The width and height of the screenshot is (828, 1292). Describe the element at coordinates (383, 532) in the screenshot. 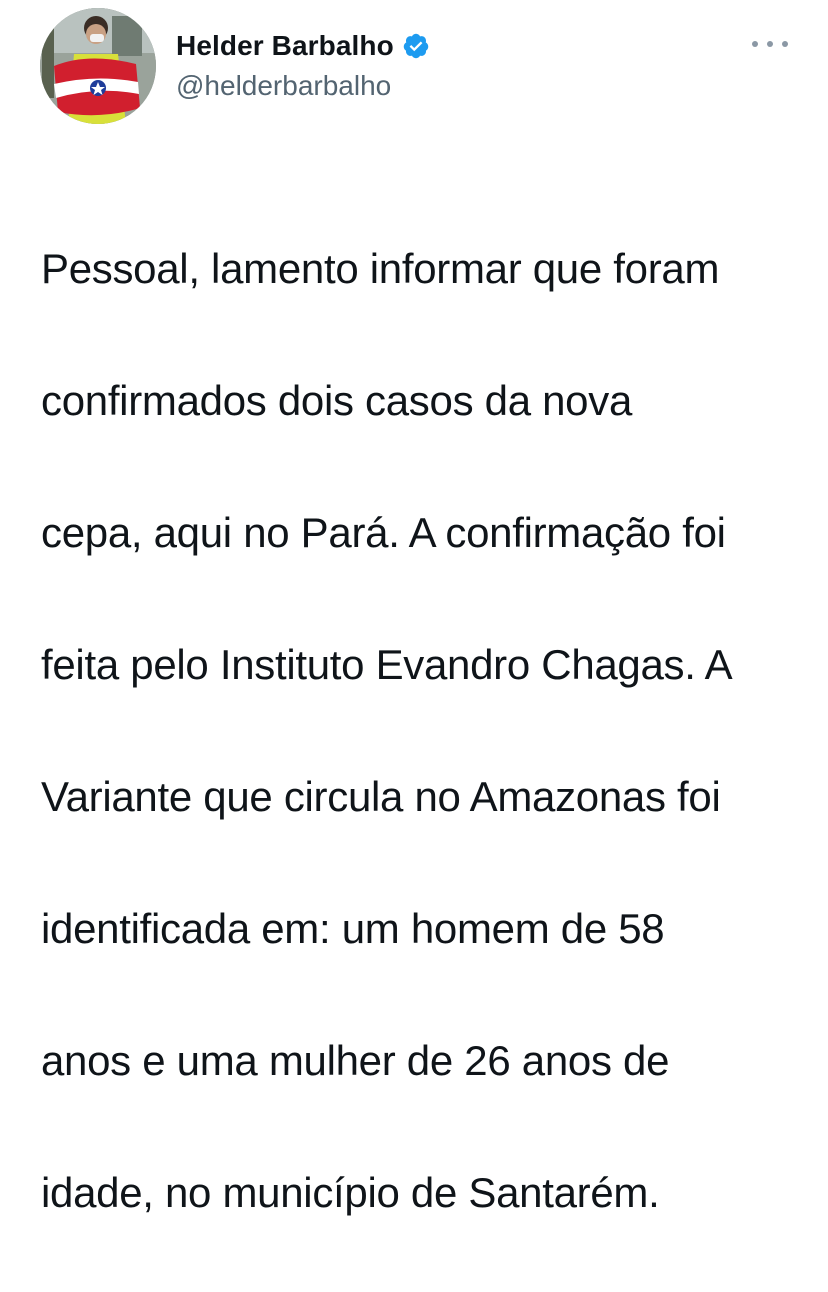

I see `tweet-text-line: cepa, aqui no Pará. A confirmação foi` at that location.